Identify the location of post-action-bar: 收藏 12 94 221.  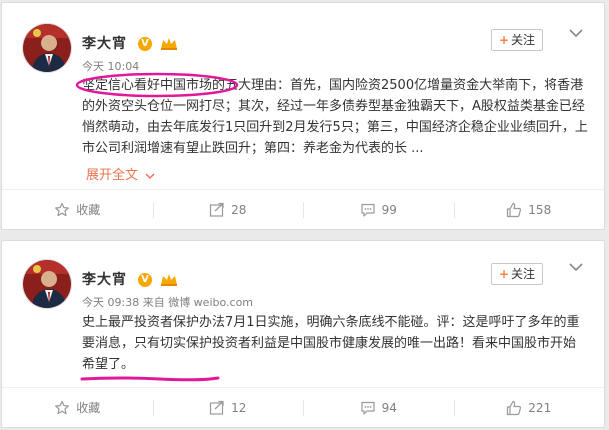
(303, 407).